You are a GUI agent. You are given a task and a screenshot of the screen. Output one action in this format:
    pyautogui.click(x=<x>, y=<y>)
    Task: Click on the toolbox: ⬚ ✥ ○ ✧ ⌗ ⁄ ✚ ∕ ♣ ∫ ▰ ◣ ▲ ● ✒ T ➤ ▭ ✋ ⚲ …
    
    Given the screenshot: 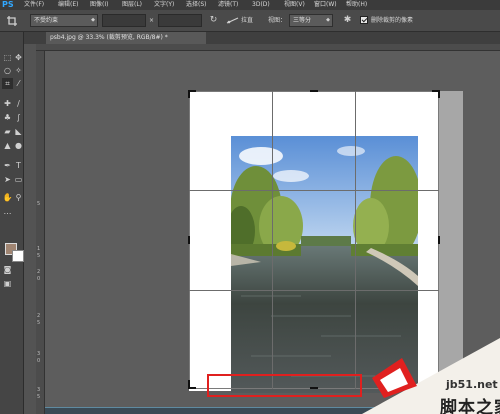 What is the action you would take?
    pyautogui.click(x=12, y=223)
    